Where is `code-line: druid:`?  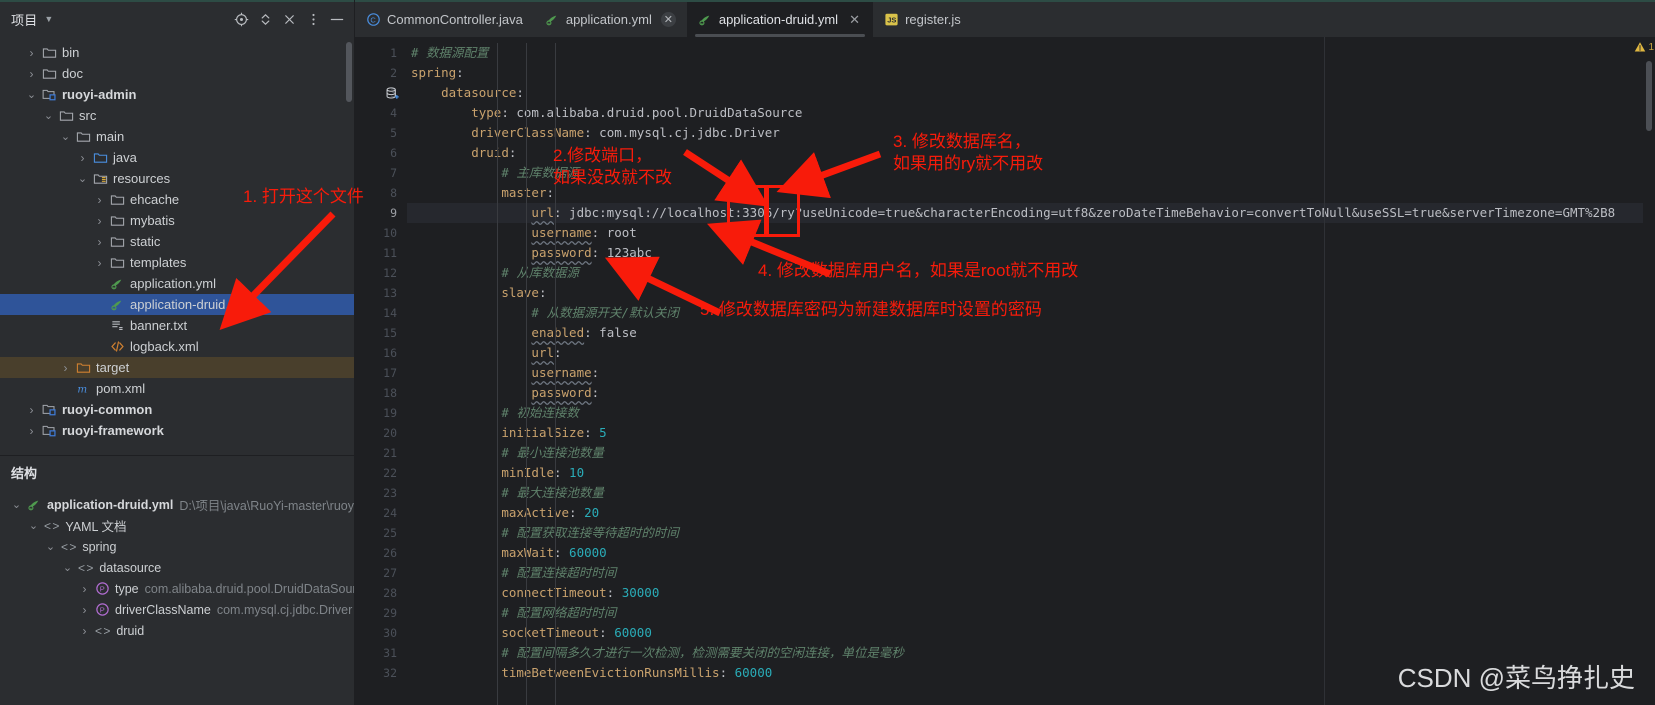 code-line: druid: is located at coordinates (1031, 153).